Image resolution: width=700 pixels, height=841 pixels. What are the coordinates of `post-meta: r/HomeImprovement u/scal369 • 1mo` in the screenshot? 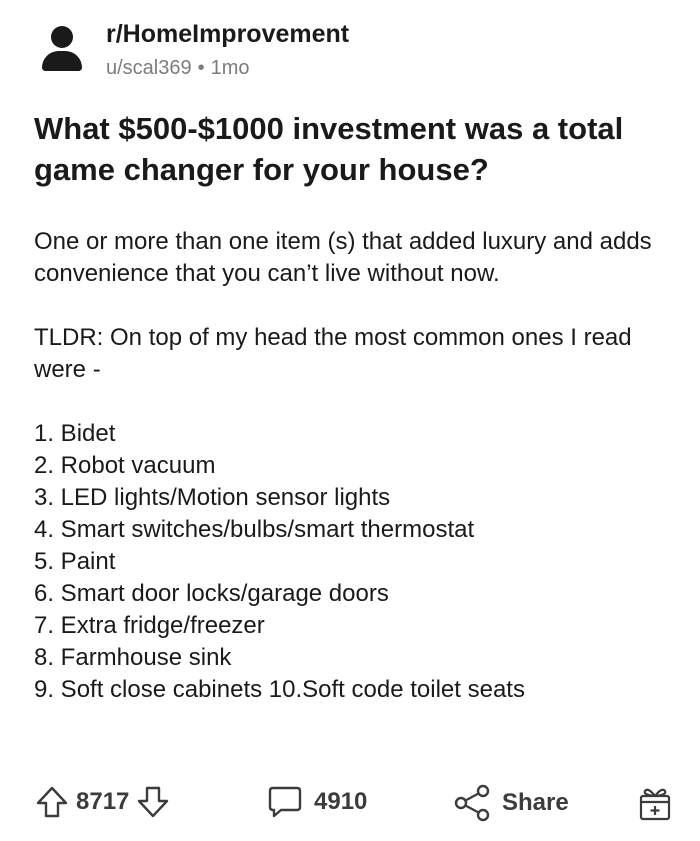 It's located at (227, 50).